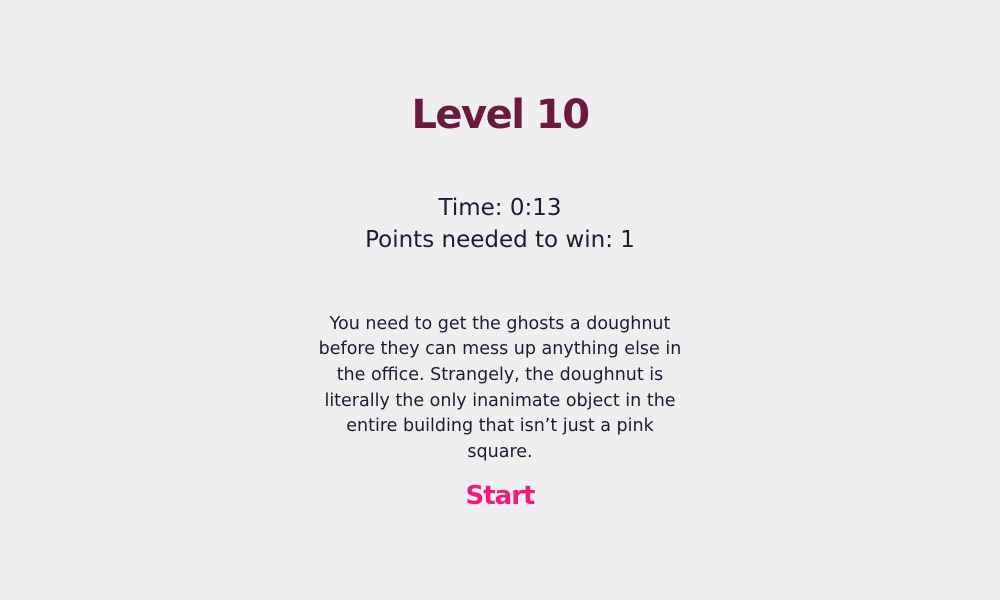 This screenshot has width=1000, height=600. What do you see at coordinates (500, 208) in the screenshot?
I see `time-remaining: Time: 0:13` at bounding box center [500, 208].